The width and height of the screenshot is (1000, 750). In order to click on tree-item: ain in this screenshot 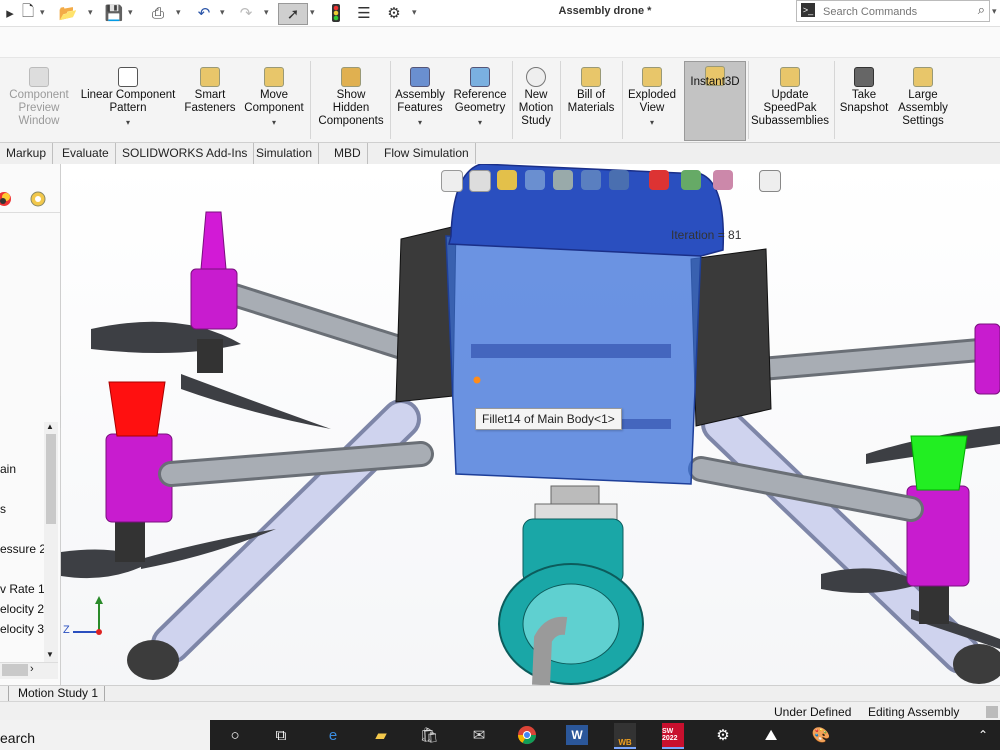, I will do `click(8, 469)`.